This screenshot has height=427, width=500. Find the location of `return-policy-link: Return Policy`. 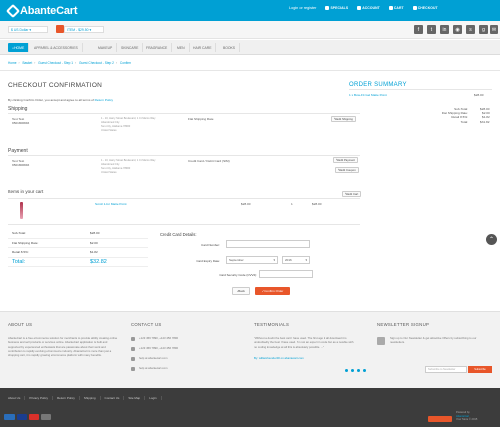

return-policy-link: Return Policy is located at coordinates (104, 100).